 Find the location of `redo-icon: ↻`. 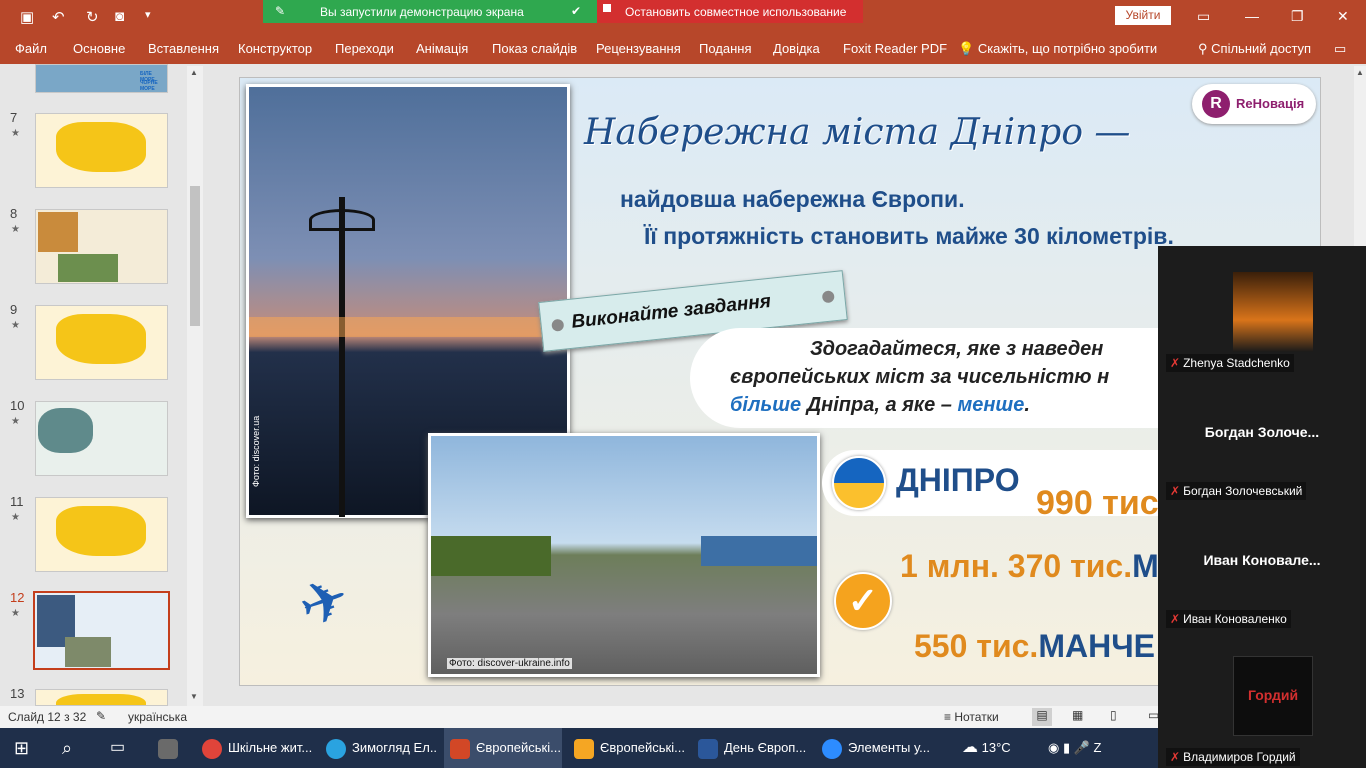

redo-icon: ↻ is located at coordinates (92, 17).